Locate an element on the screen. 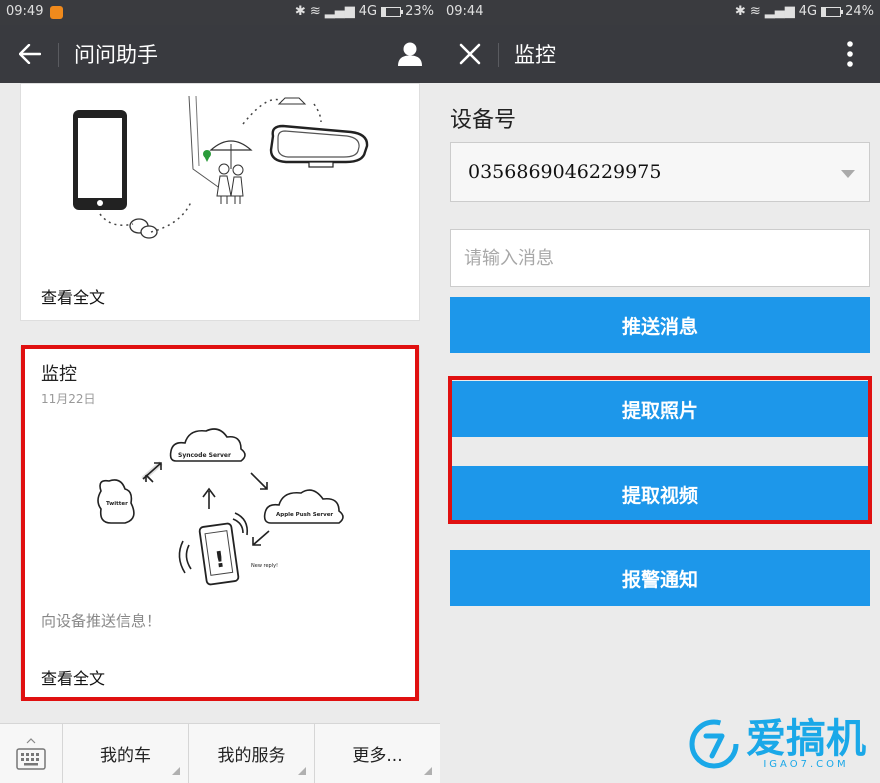  close-icon is located at coordinates (470, 54).